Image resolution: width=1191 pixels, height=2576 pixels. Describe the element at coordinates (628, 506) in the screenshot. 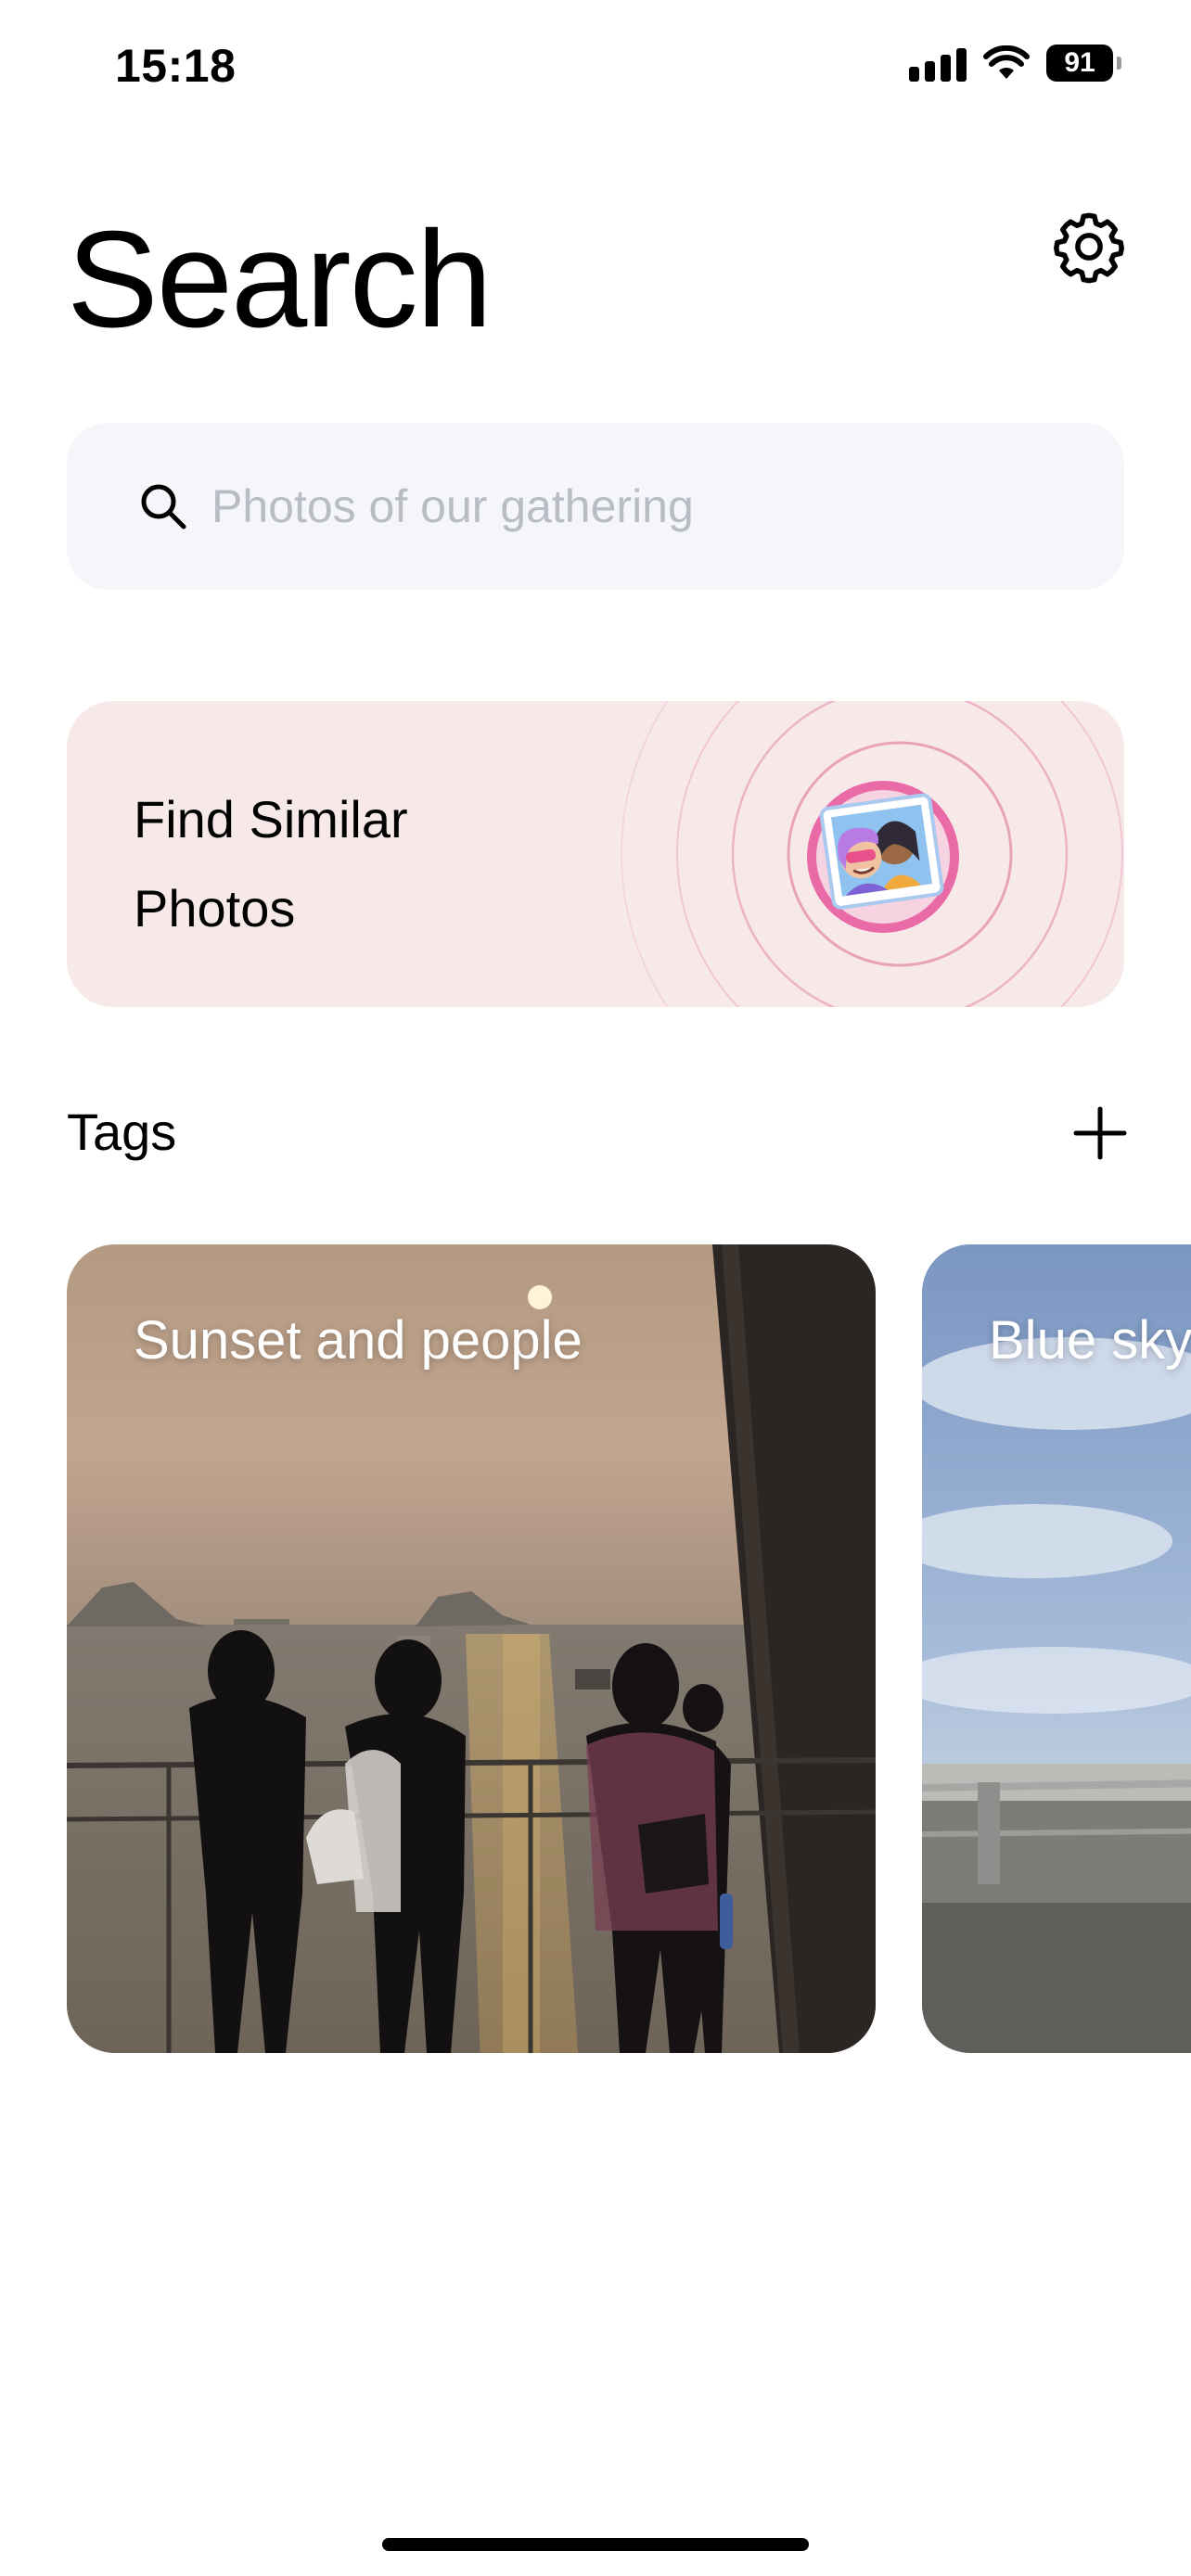

I see `search-input` at that location.